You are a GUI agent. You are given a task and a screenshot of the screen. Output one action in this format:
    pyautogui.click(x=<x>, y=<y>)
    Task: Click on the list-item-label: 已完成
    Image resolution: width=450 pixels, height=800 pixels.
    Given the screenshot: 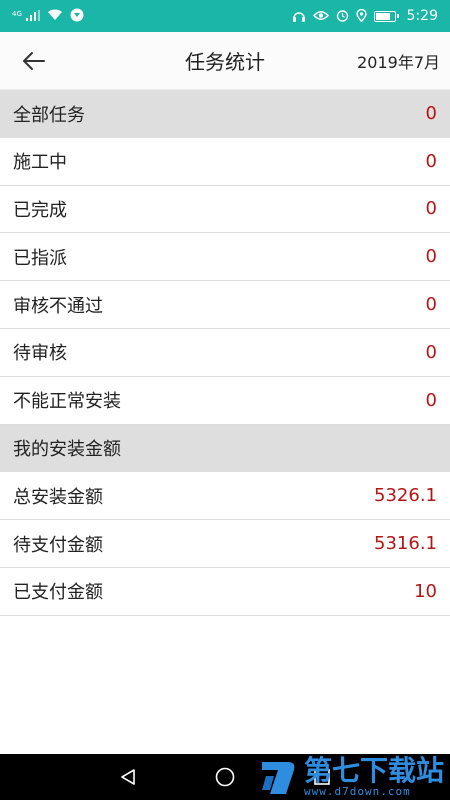 What is the action you would take?
    pyautogui.click(x=40, y=210)
    